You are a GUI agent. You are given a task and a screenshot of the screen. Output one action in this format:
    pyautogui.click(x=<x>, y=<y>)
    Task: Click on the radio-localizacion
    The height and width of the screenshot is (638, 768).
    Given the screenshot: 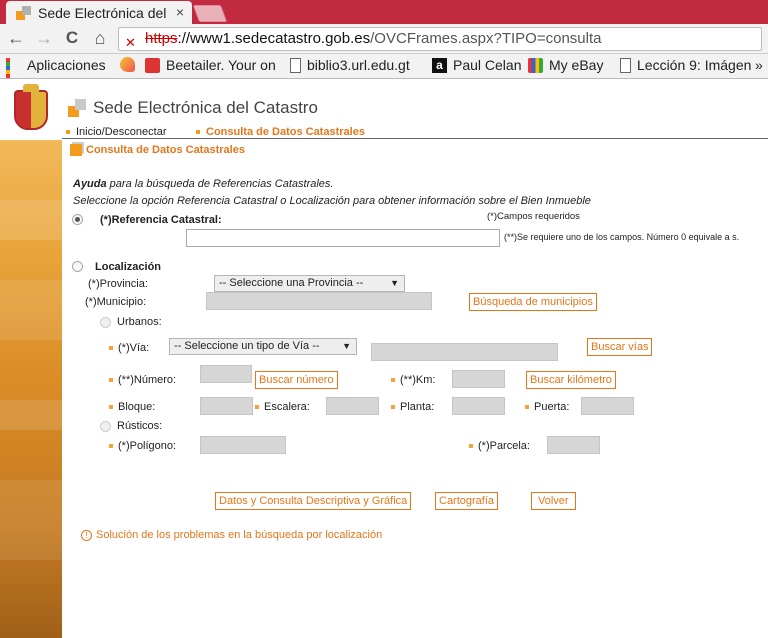 What is the action you would take?
    pyautogui.click(x=77, y=266)
    